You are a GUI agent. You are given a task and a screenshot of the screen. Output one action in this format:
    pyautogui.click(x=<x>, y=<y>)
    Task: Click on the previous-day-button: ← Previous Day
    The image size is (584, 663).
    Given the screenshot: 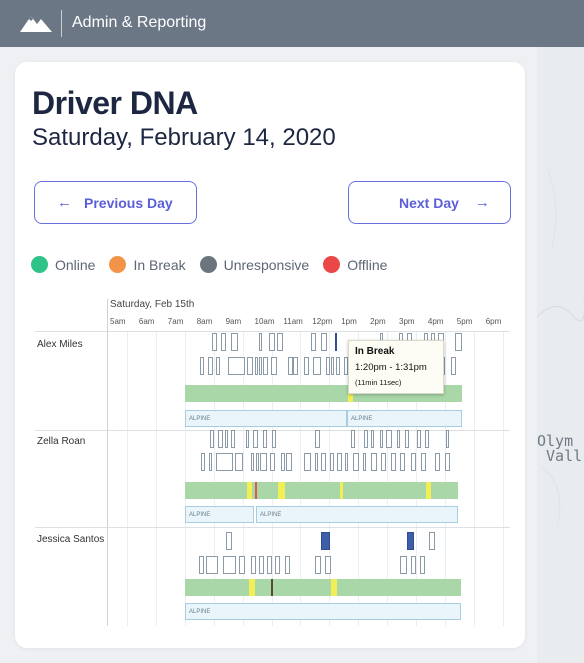 What is the action you would take?
    pyautogui.click(x=115, y=202)
    